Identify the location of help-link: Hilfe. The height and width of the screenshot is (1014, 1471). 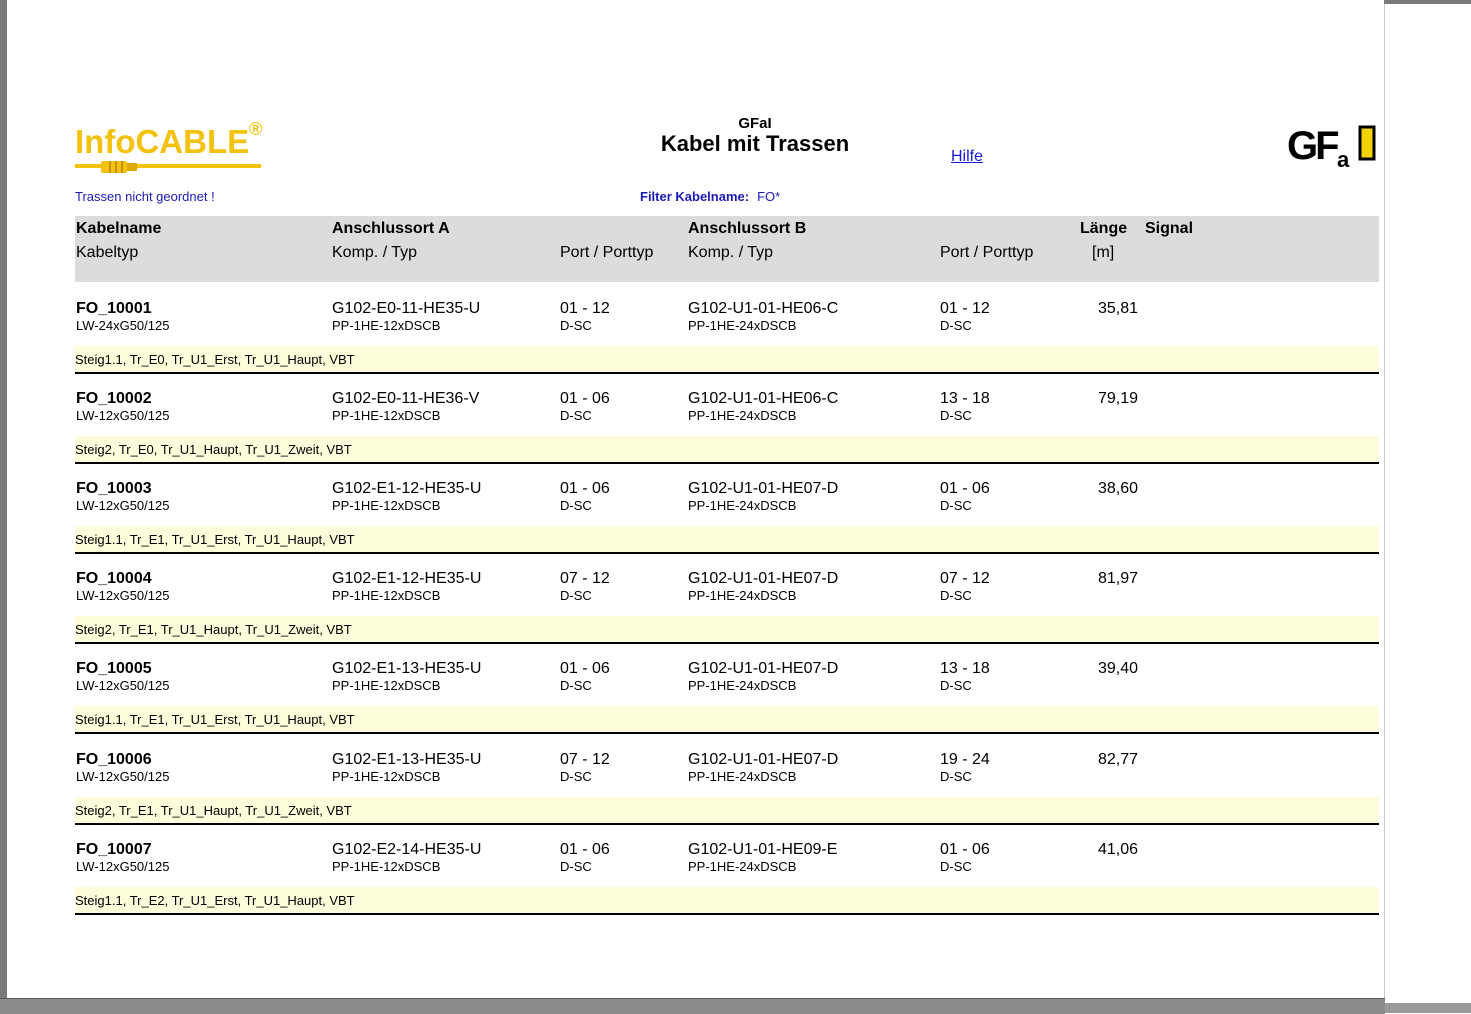
(967, 157).